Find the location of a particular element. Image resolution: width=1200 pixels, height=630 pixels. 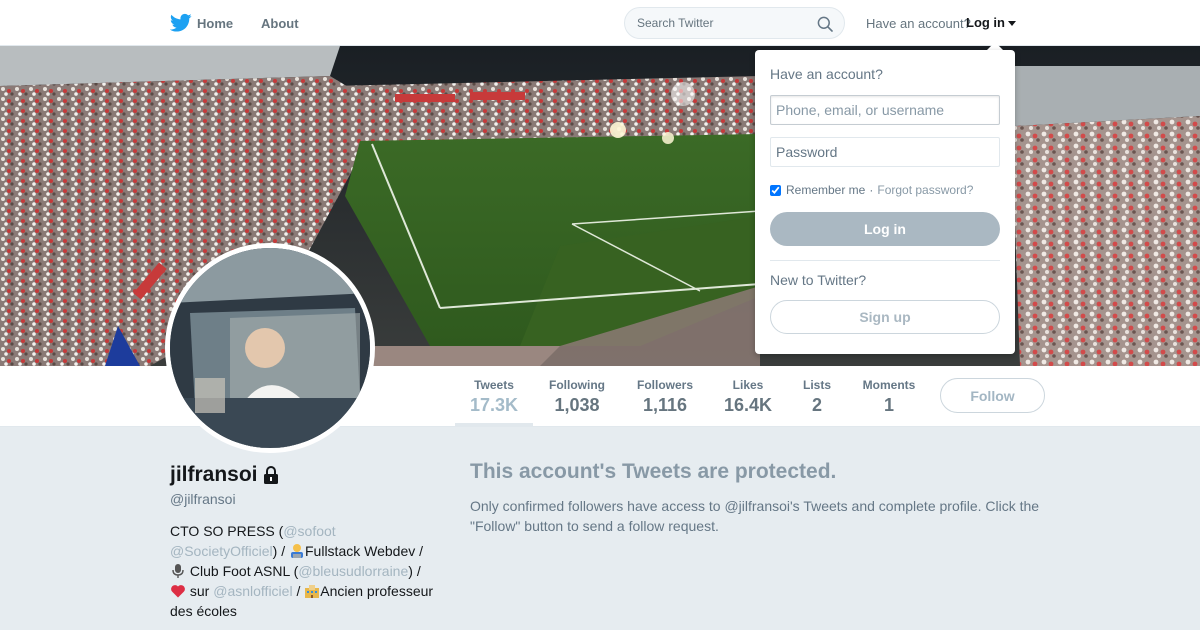

bio-text: / is located at coordinates (298, 591).